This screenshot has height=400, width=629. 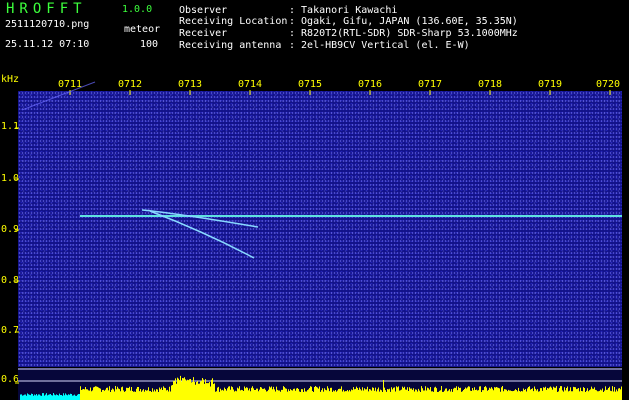 I want to click on diagonal-trace, so click(x=58, y=96).